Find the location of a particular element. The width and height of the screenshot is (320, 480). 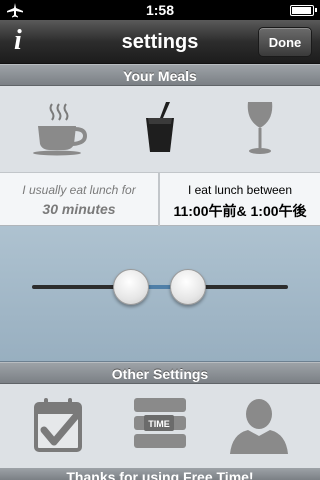

status-time: 1:58 is located at coordinates (160, 10).